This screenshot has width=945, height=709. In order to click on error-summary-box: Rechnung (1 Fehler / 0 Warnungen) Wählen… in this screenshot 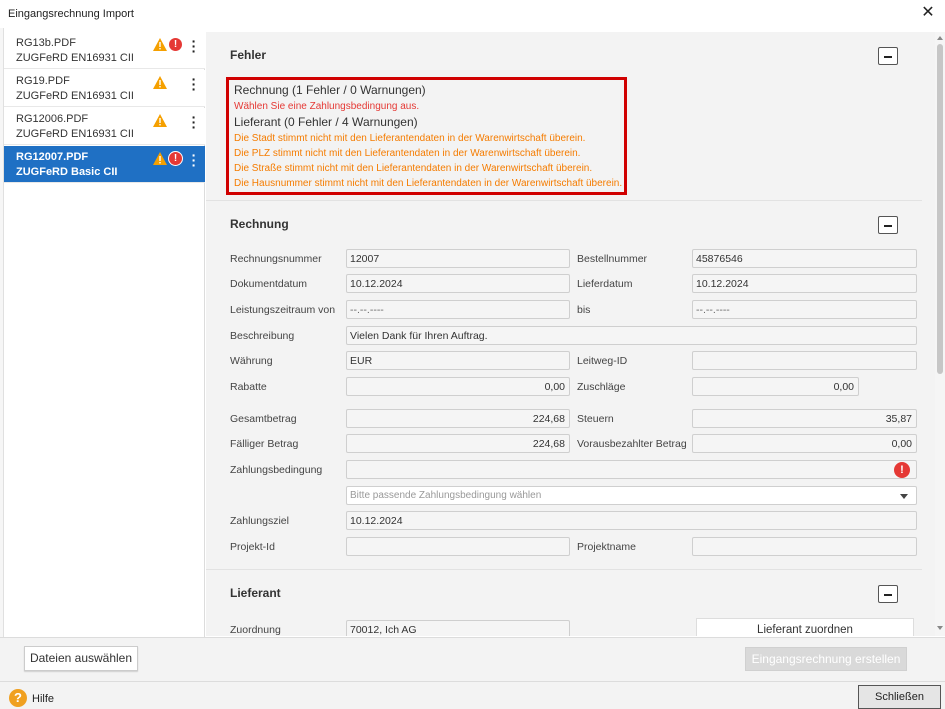, I will do `click(426, 136)`.